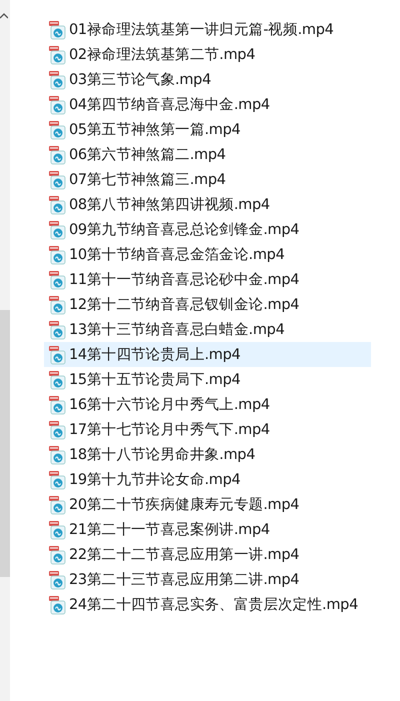 The image size is (400, 701). I want to click on file-item: 21第二十一节喜忌案例讲.mp4, so click(160, 529).